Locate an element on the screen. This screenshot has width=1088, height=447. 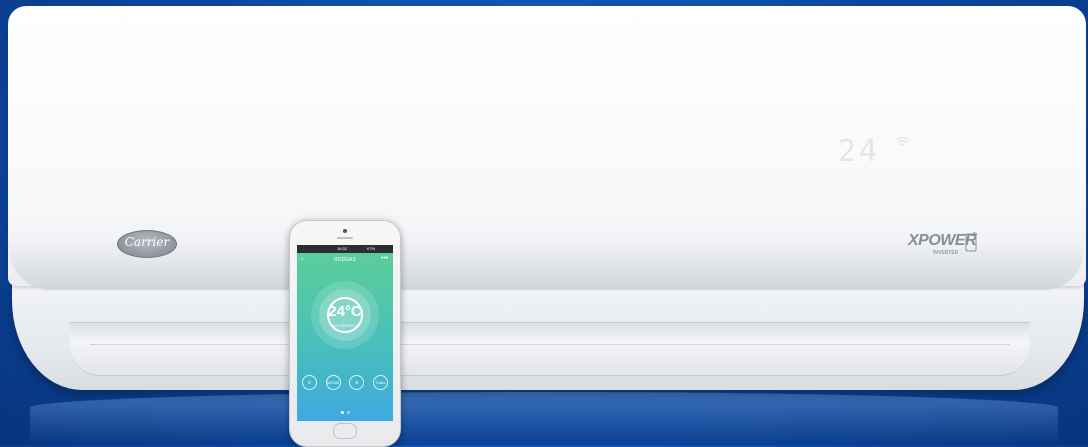
control-buttons: ⏻ MODE ✻ Turbo is located at coordinates (345, 383).